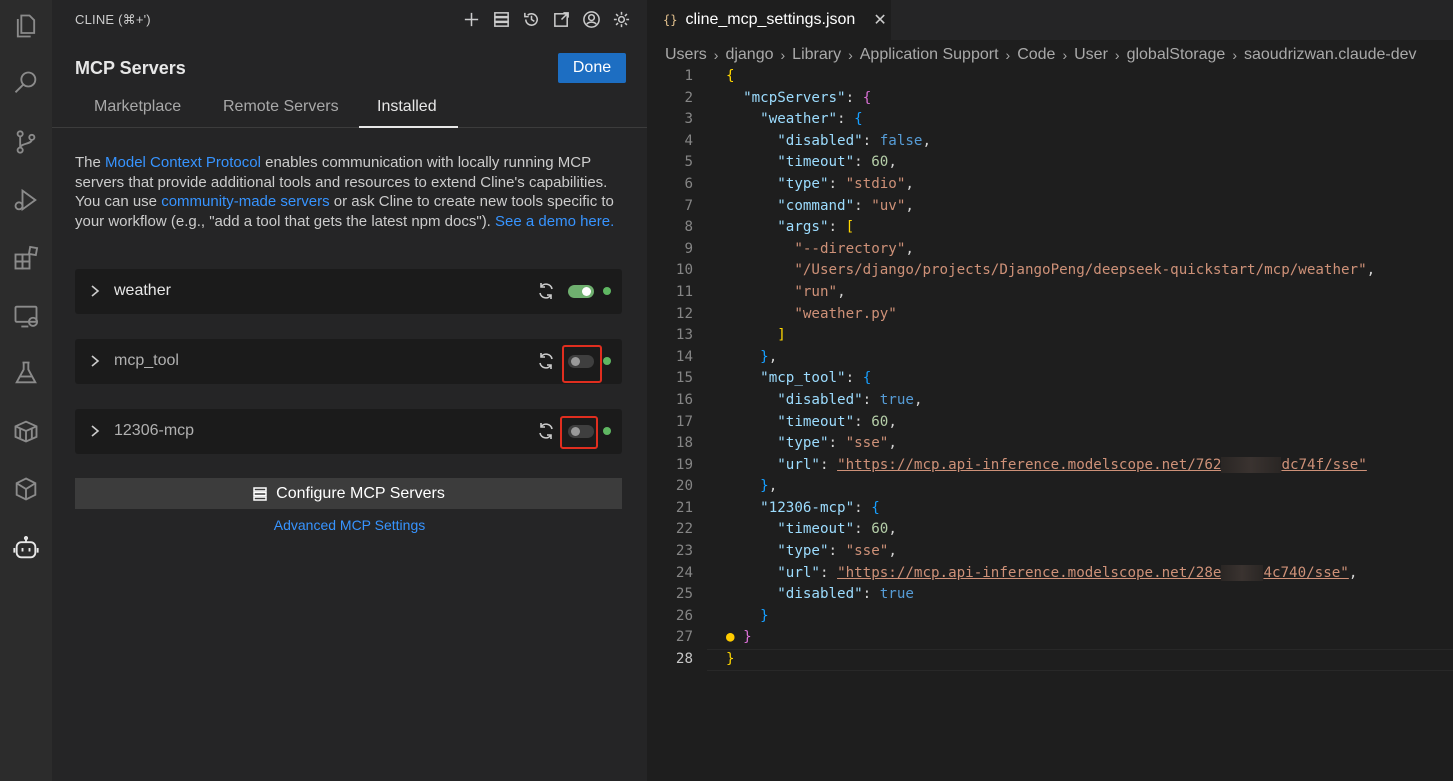 The image size is (1453, 781). Describe the element at coordinates (845, 594) in the screenshot. I see `code-text: "disabled": true` at that location.